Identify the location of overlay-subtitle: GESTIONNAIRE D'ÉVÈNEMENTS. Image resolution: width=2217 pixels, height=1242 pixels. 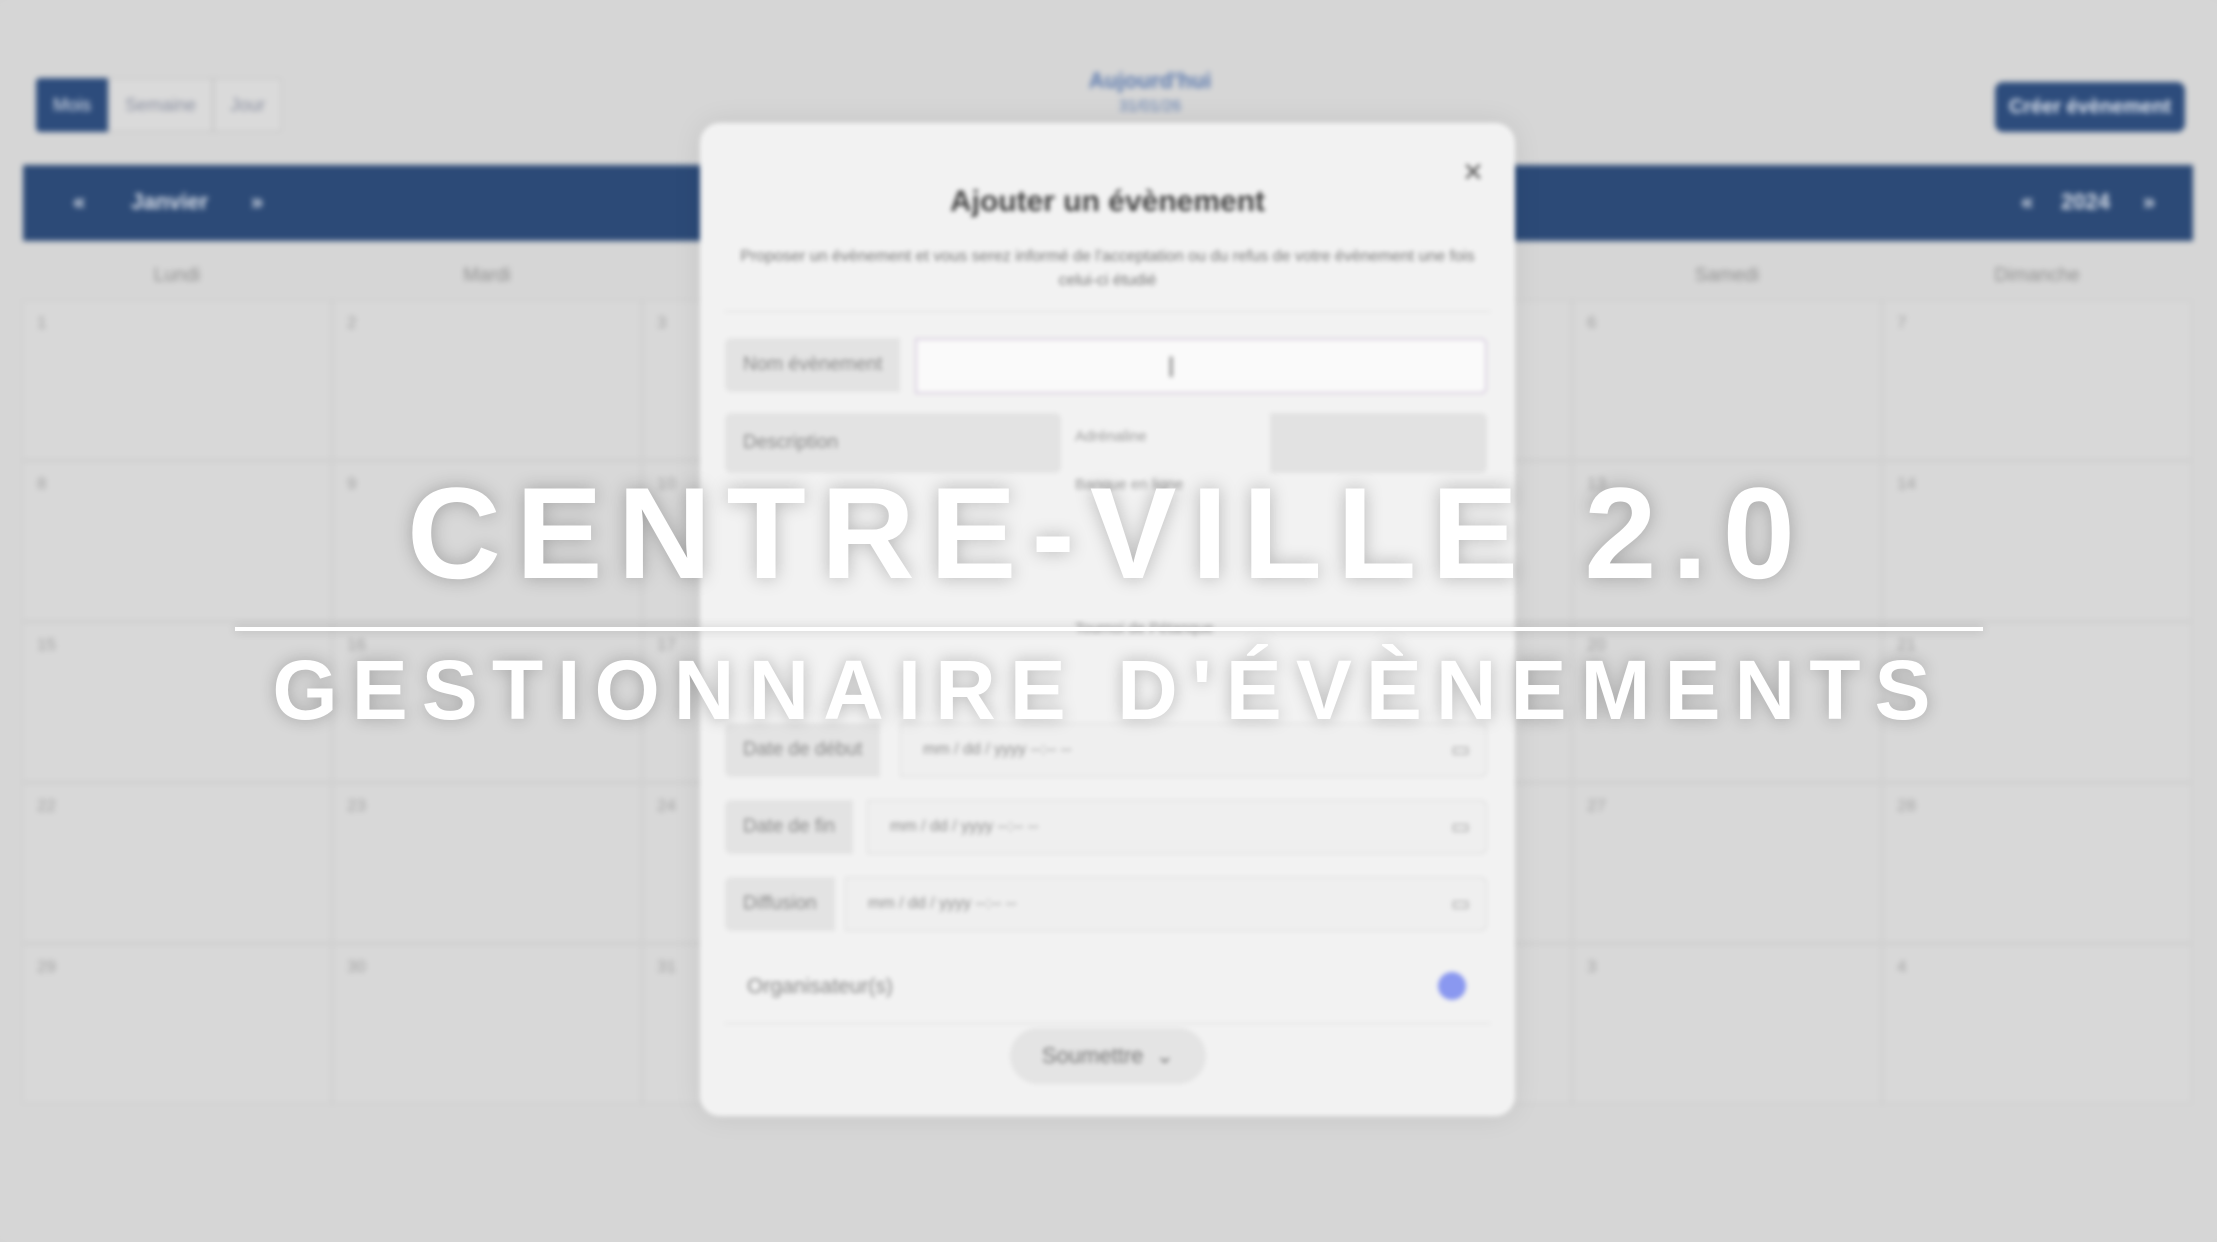
(1108, 690).